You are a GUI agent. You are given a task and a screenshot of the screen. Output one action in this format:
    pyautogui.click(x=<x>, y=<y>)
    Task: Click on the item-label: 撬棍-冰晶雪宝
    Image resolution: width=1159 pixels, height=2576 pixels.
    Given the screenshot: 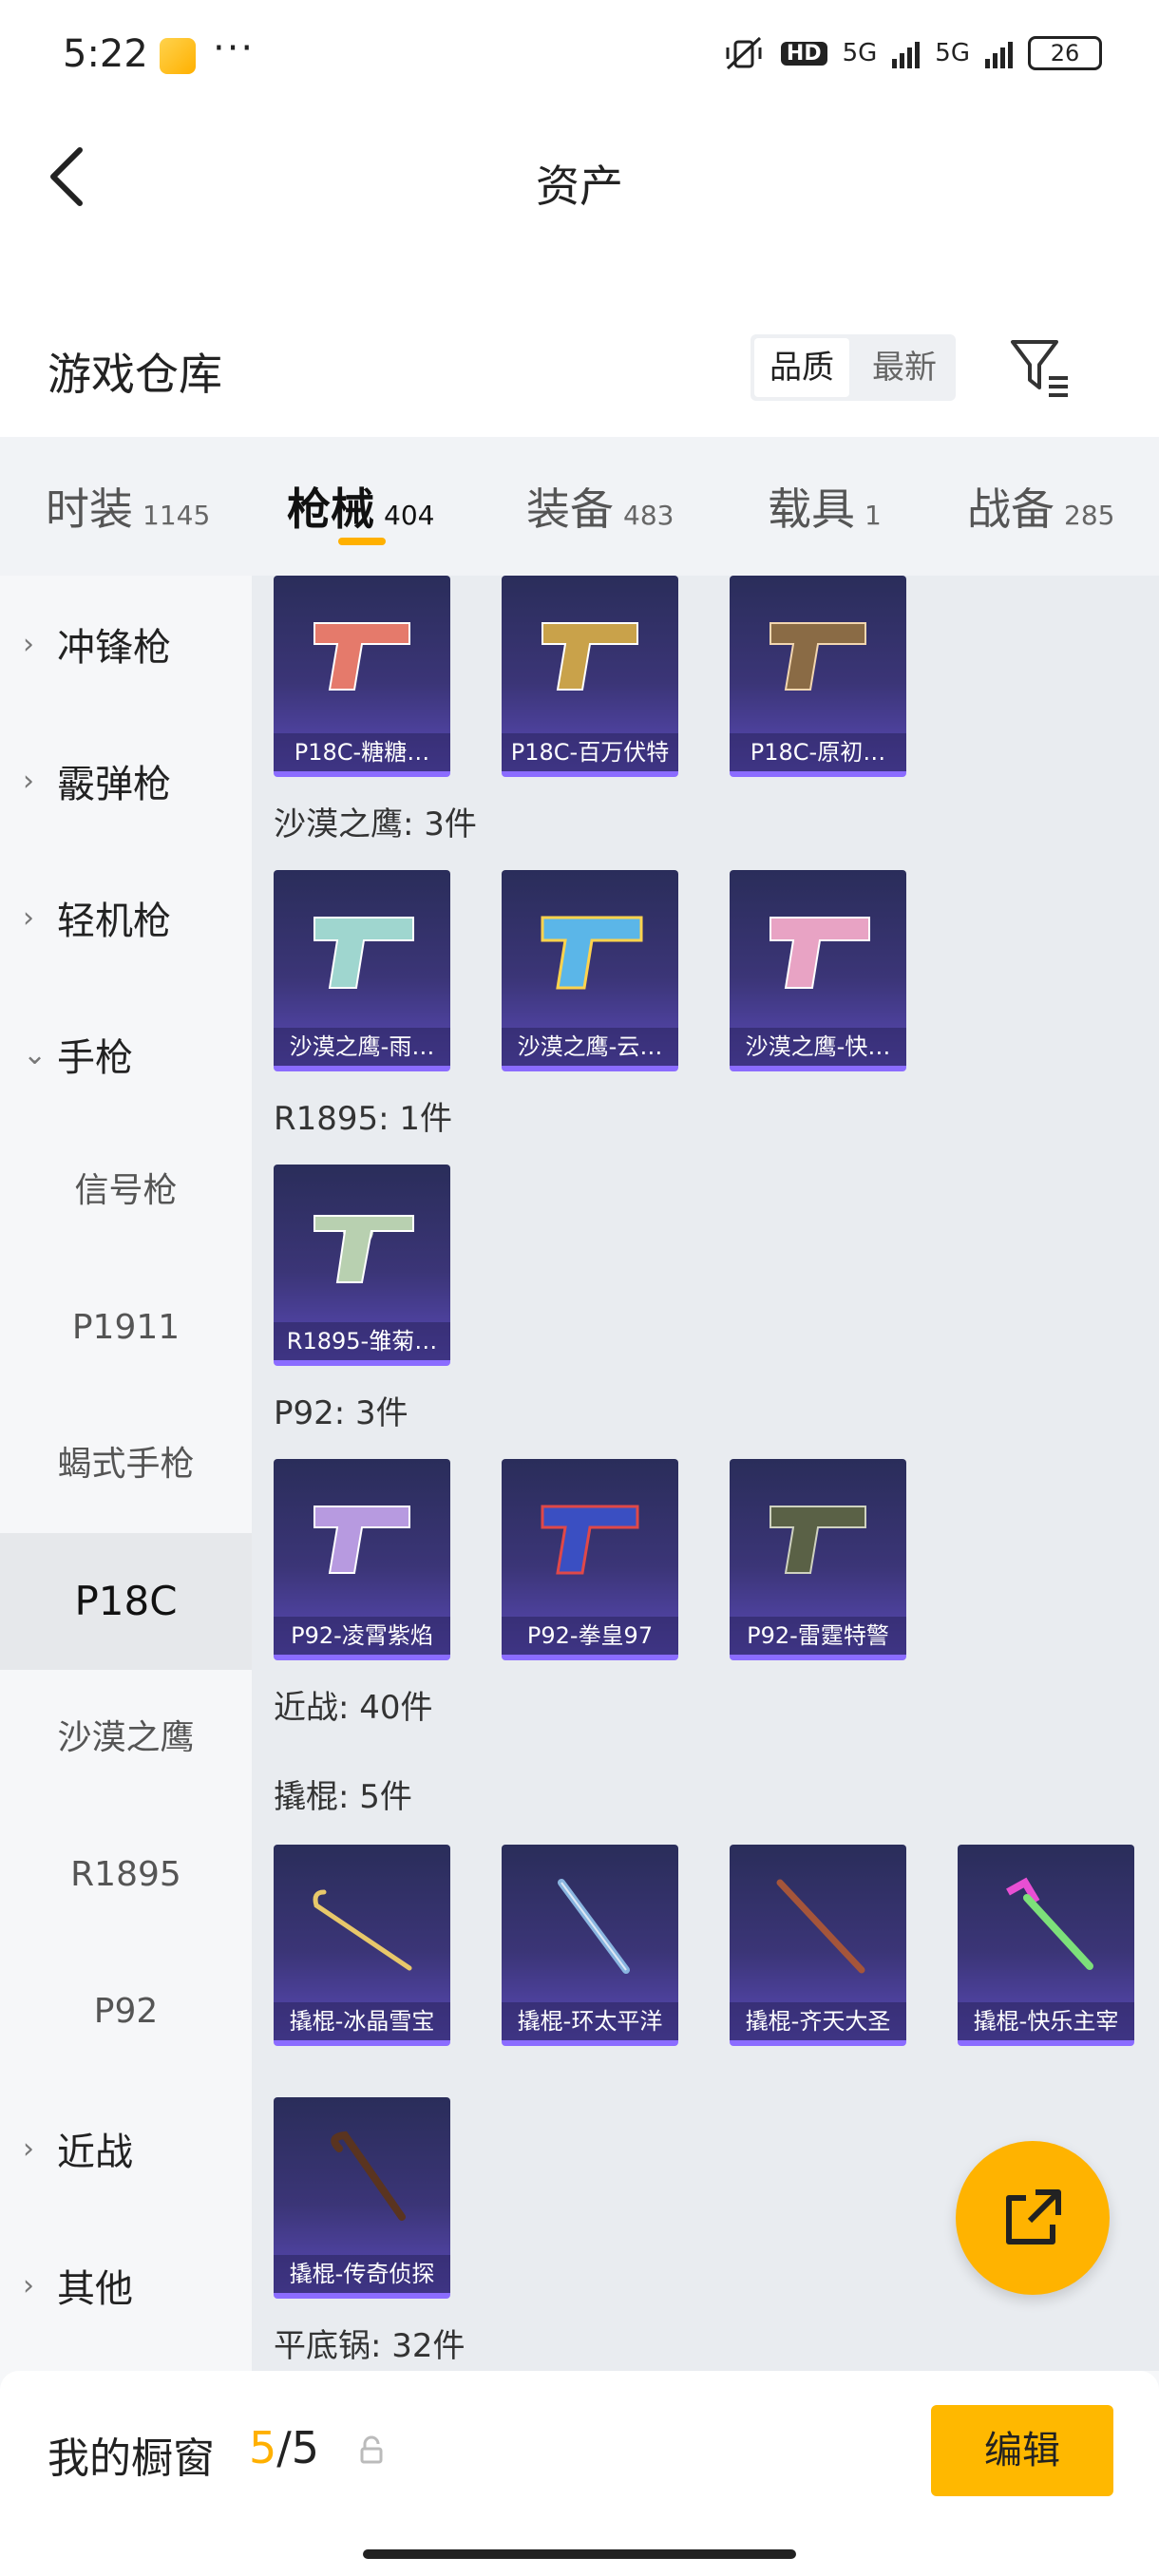 What is the action you would take?
    pyautogui.click(x=362, y=2021)
    